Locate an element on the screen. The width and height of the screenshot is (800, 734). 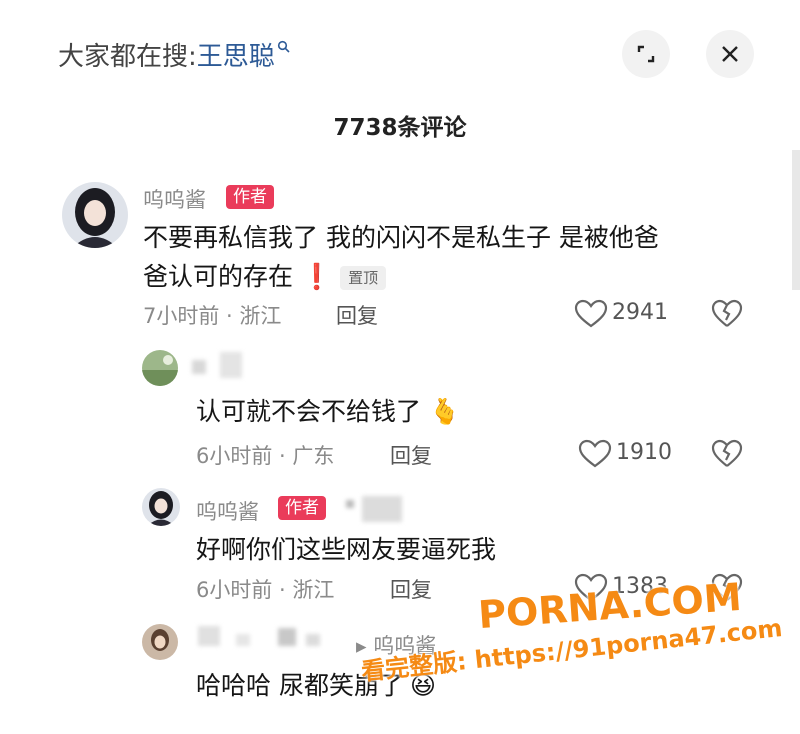
comment-text-line: 不要再私信我了 我的闪闪不是私生子 是被他爸 is located at coordinates (401, 237).